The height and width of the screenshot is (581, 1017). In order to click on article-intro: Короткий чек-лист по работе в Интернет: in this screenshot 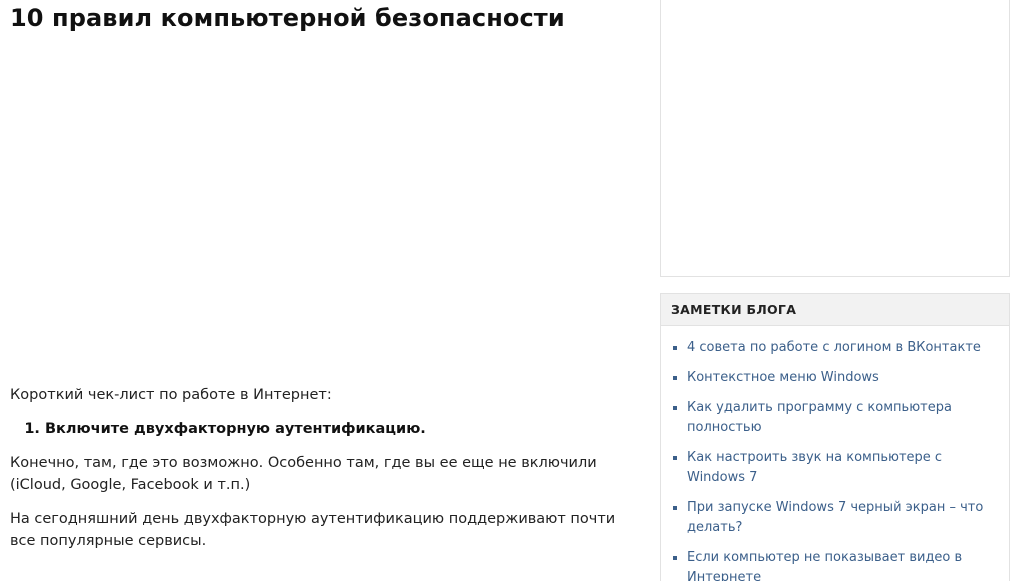, I will do `click(171, 395)`.